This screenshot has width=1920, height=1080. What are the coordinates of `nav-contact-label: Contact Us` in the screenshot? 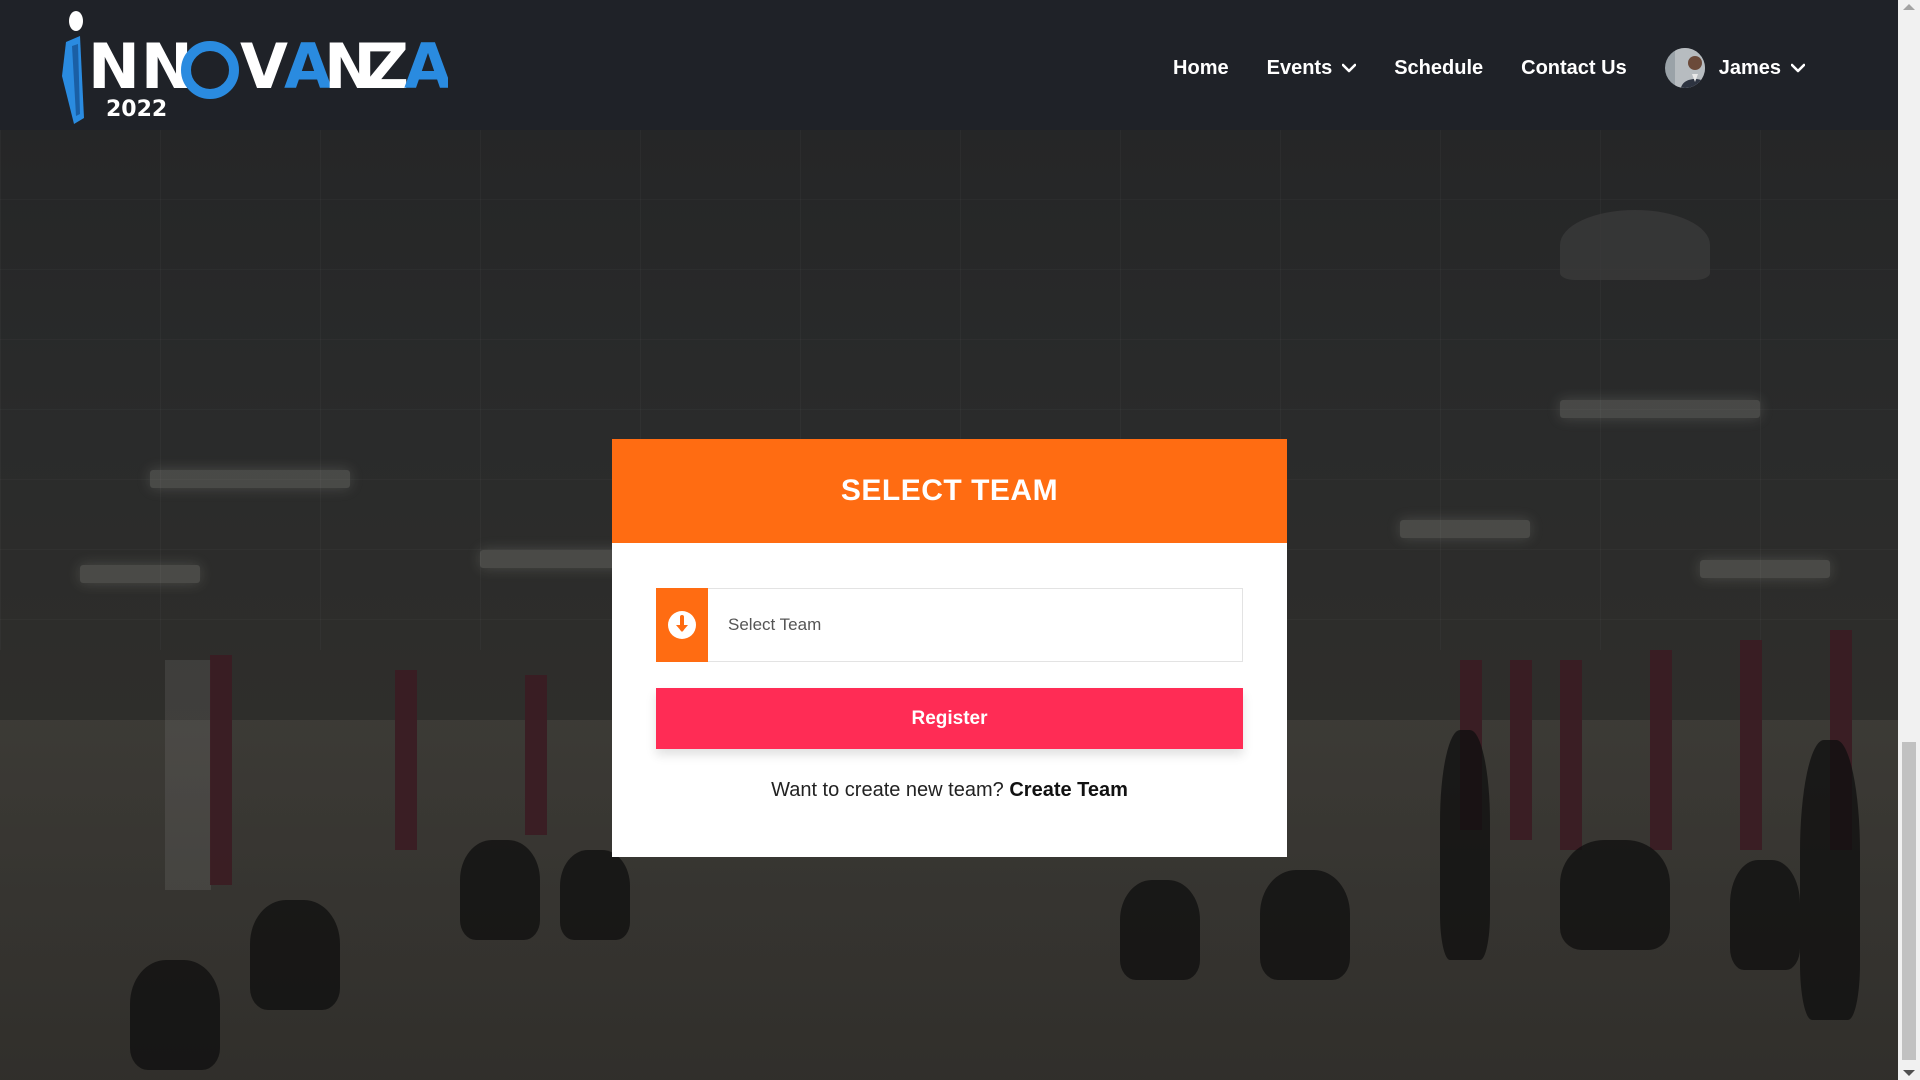 It's located at (1574, 67).